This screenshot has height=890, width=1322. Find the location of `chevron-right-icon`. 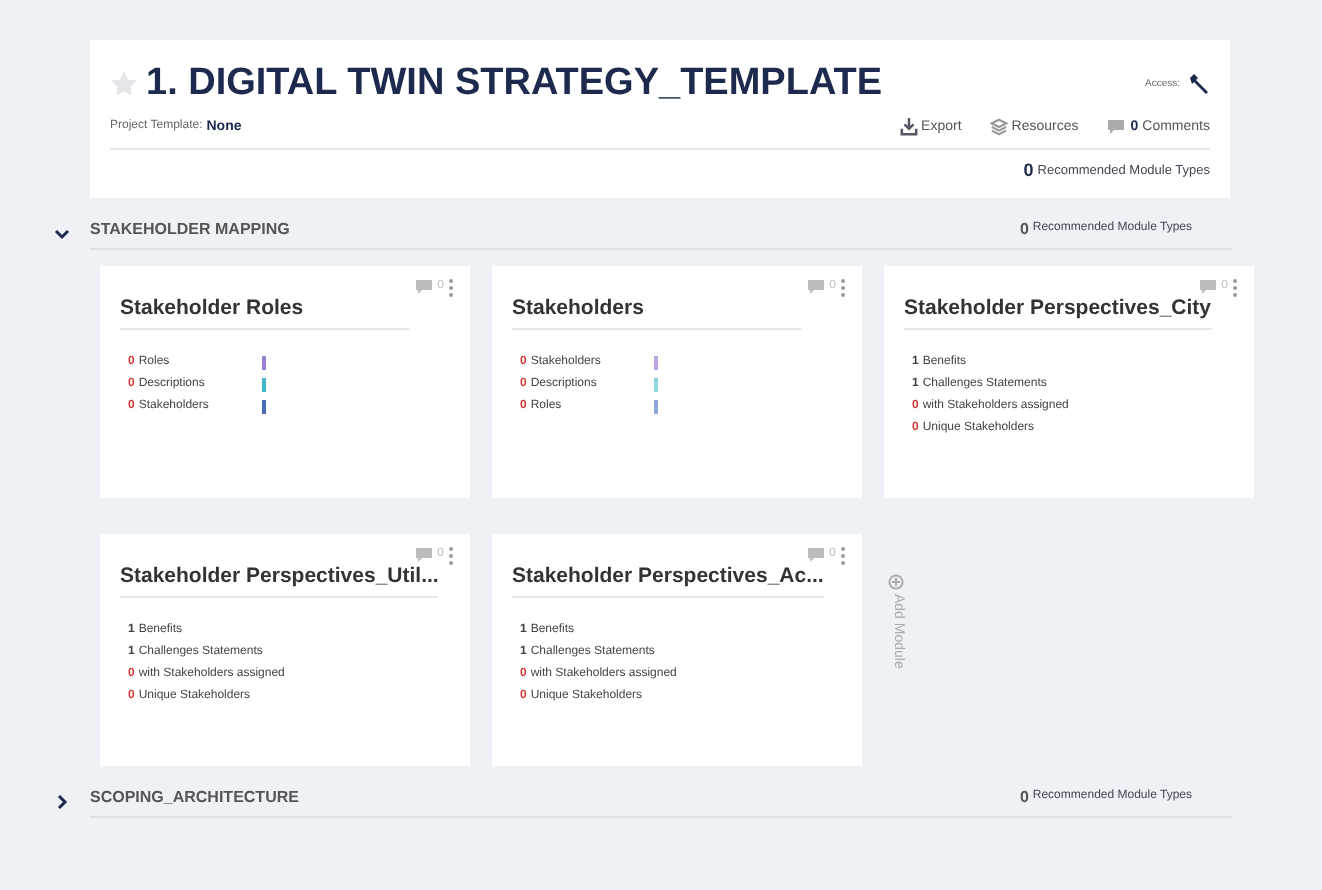

chevron-right-icon is located at coordinates (62, 801).